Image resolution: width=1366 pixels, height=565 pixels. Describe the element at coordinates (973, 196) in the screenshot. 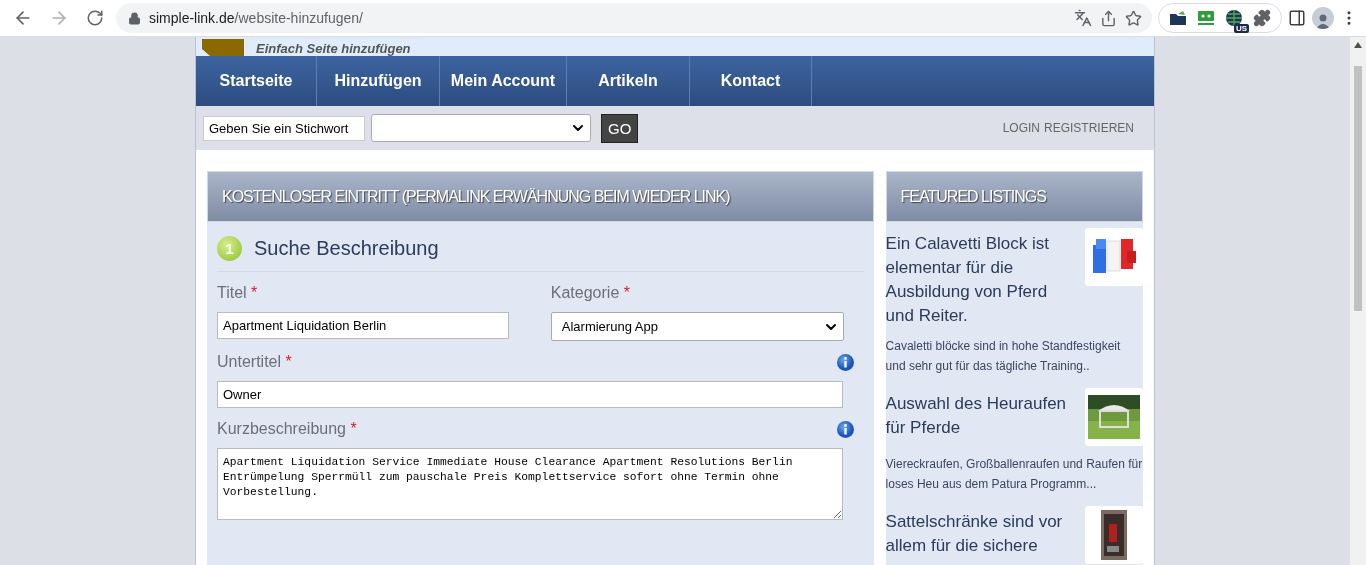

I see `panel-title: FEATURED LISTINGS` at that location.